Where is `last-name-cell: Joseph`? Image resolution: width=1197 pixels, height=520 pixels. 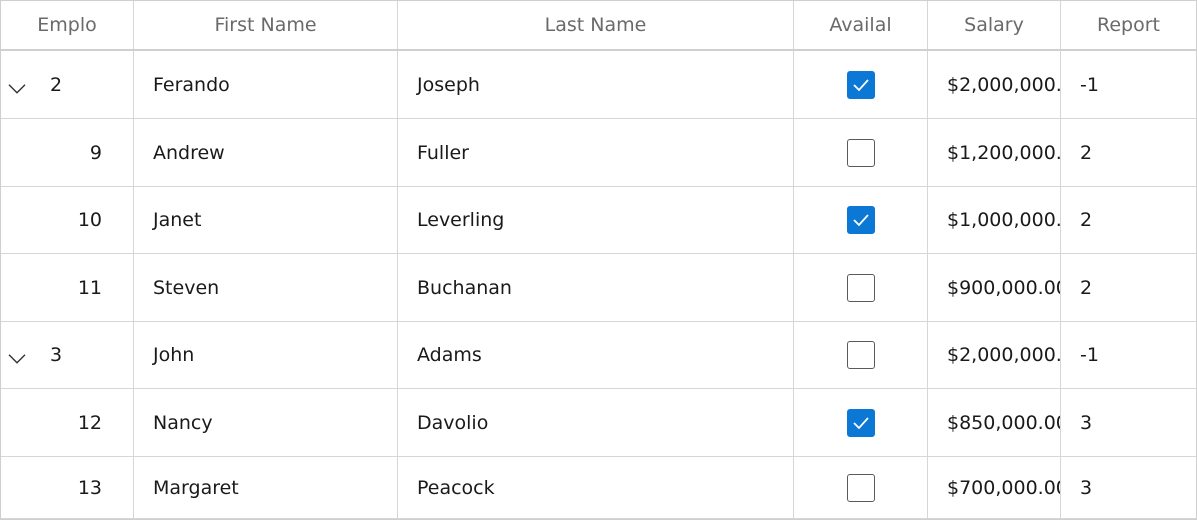
last-name-cell: Joseph is located at coordinates (596, 84).